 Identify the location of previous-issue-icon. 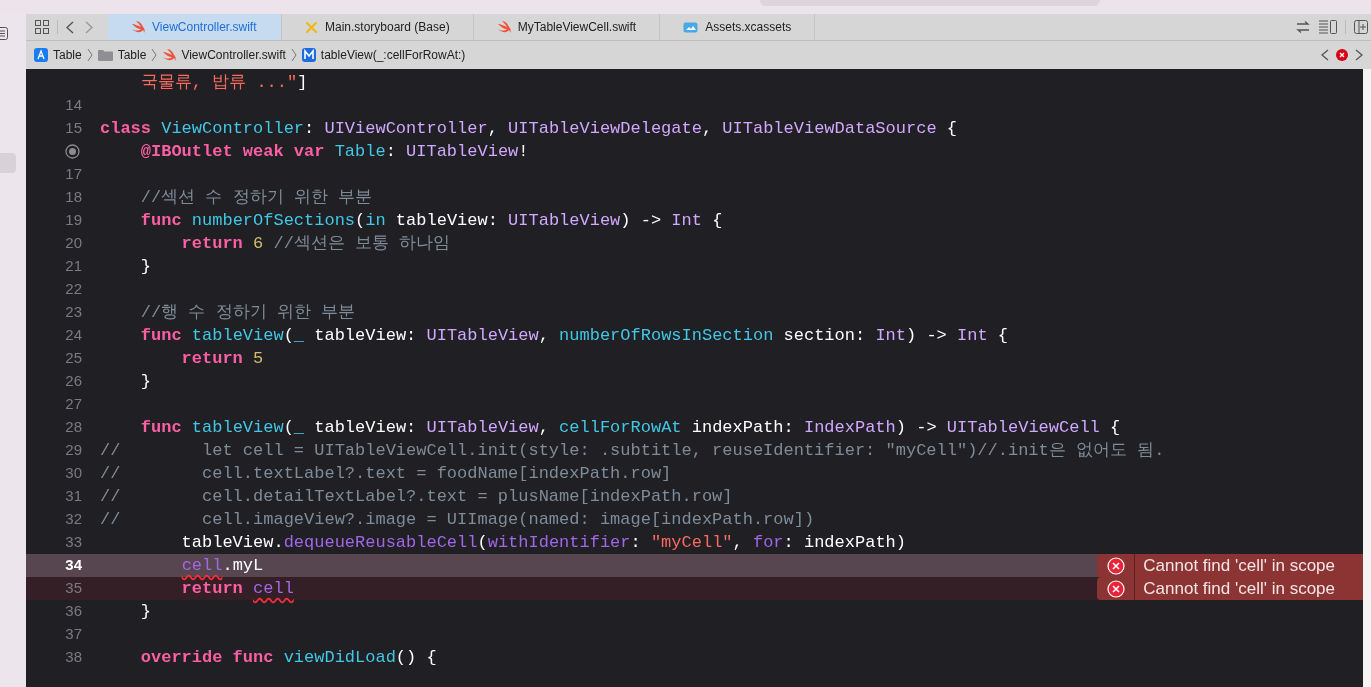
(1325, 55).